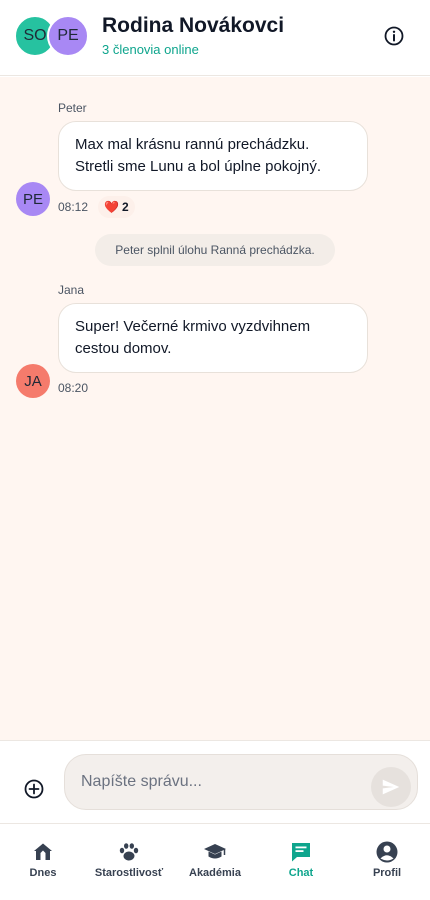 The height and width of the screenshot is (900, 430). Describe the element at coordinates (68, 36) in the screenshot. I see `avatar-pe: PE` at that location.